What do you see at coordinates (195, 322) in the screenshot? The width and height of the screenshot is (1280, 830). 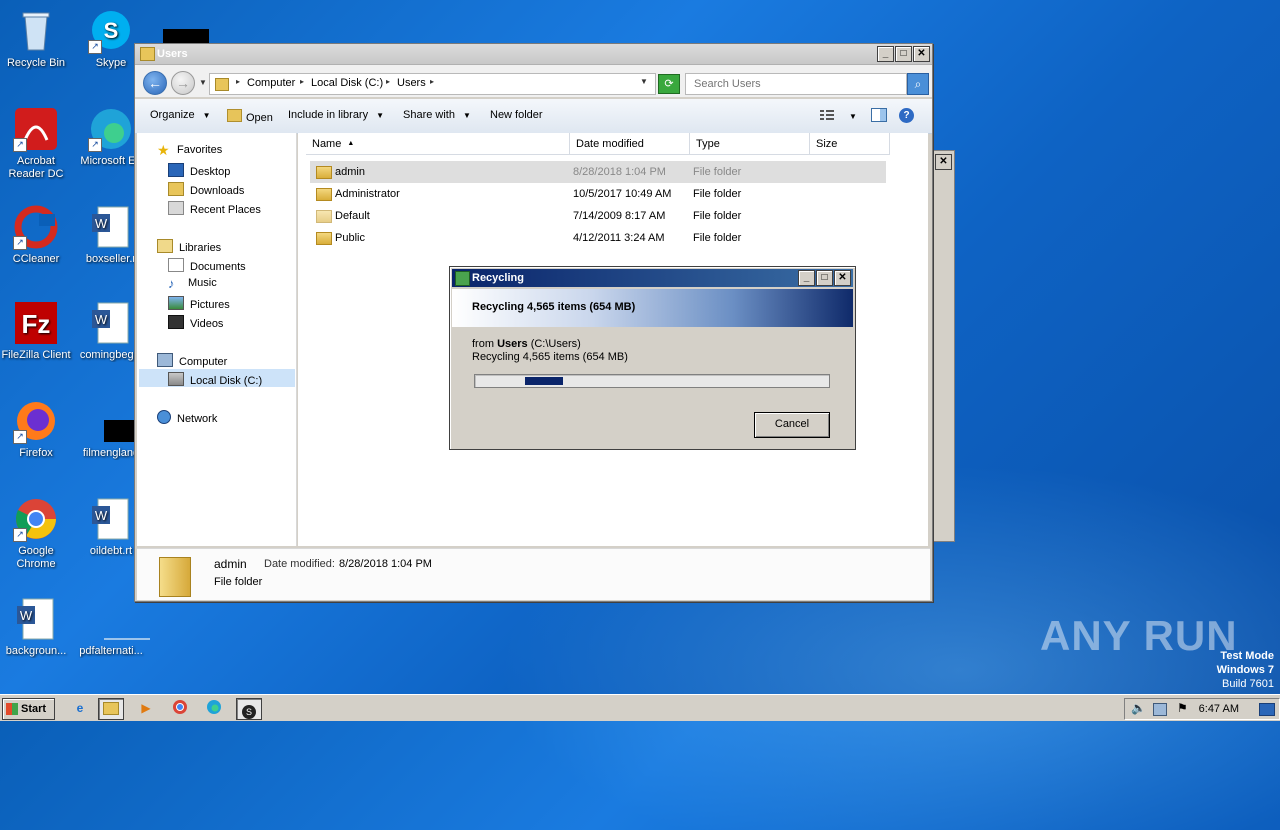 I see `nav-videos: Videos` at bounding box center [195, 322].